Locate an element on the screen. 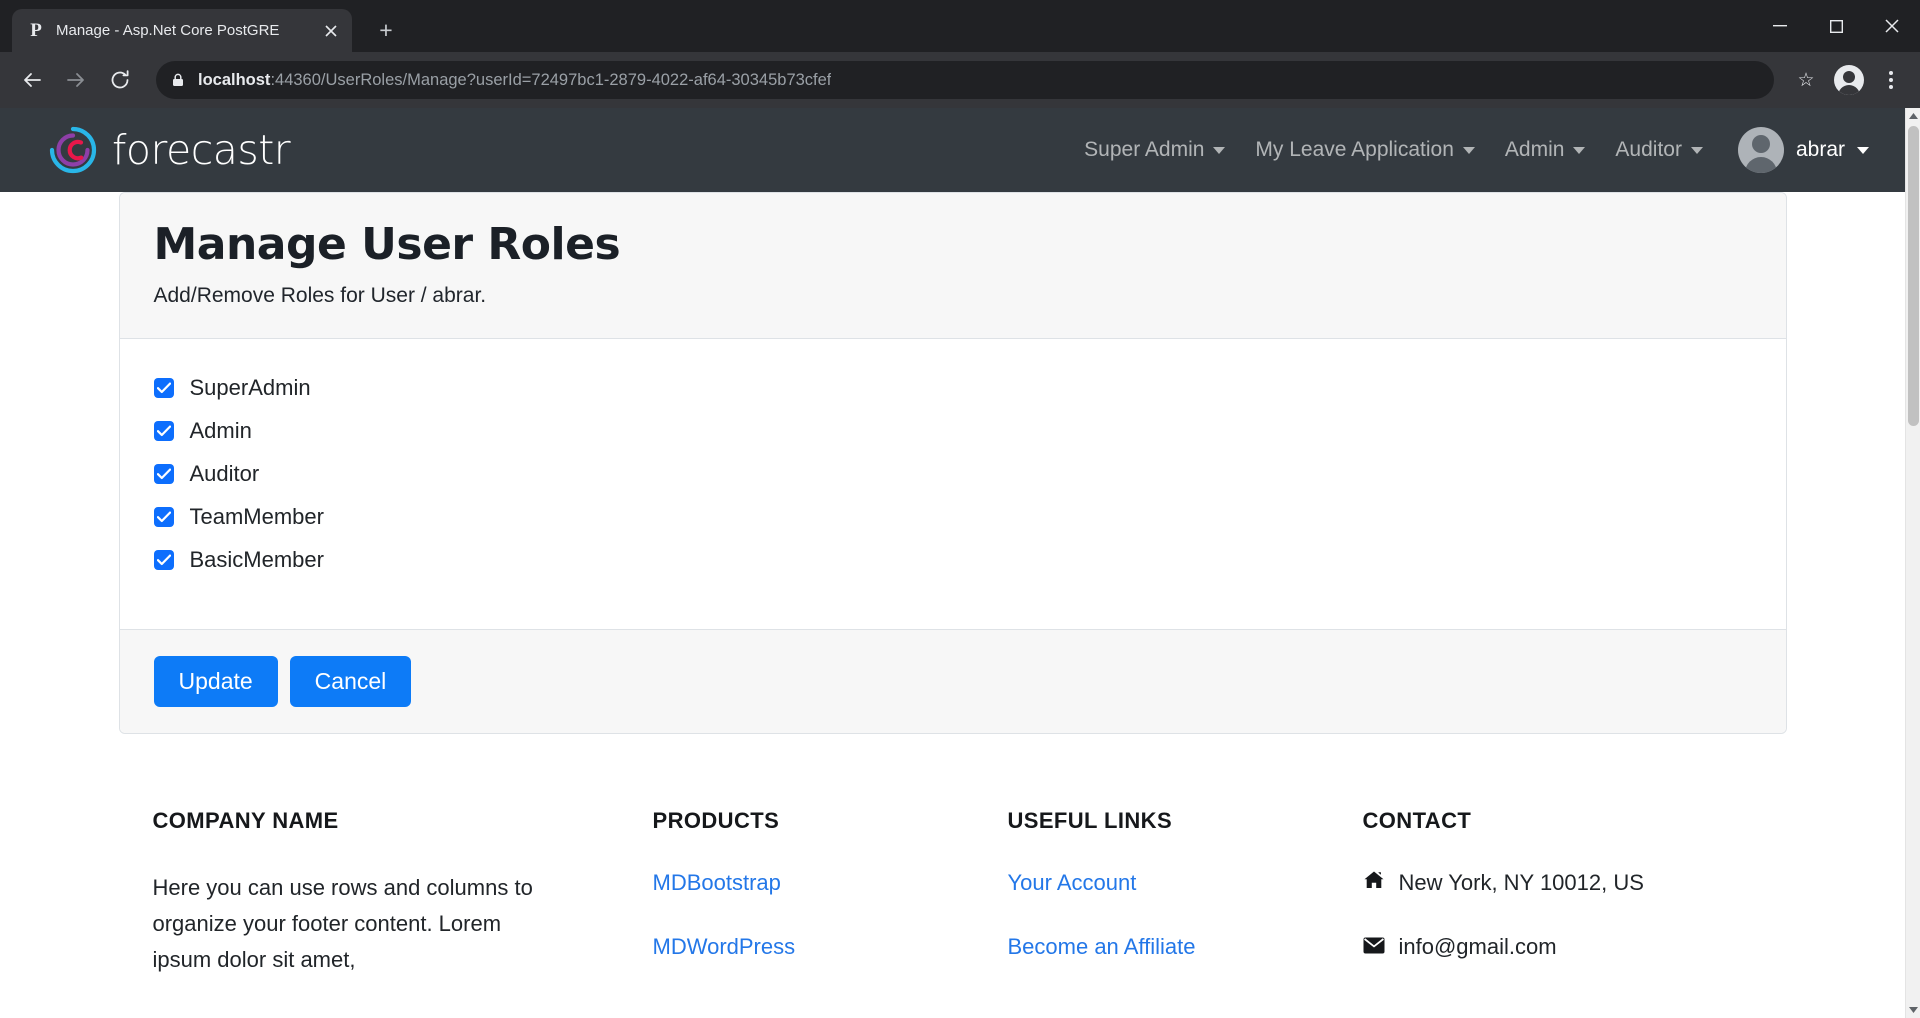  nav-item-label: My Leave Application is located at coordinates (1354, 149).